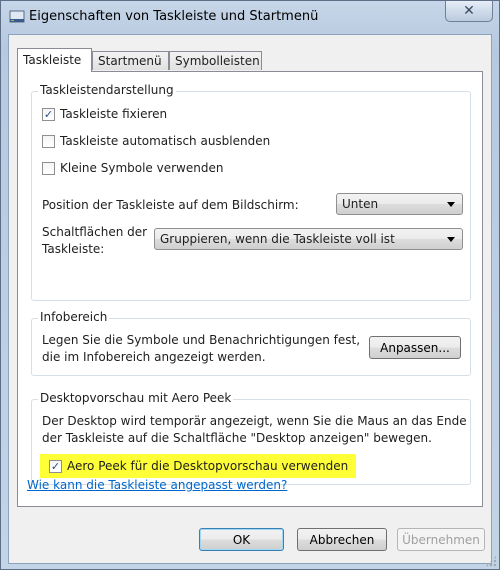 The width and height of the screenshot is (500, 570). Describe the element at coordinates (360, 204) in the screenshot. I see `taskbar-position-value: Unten` at that location.